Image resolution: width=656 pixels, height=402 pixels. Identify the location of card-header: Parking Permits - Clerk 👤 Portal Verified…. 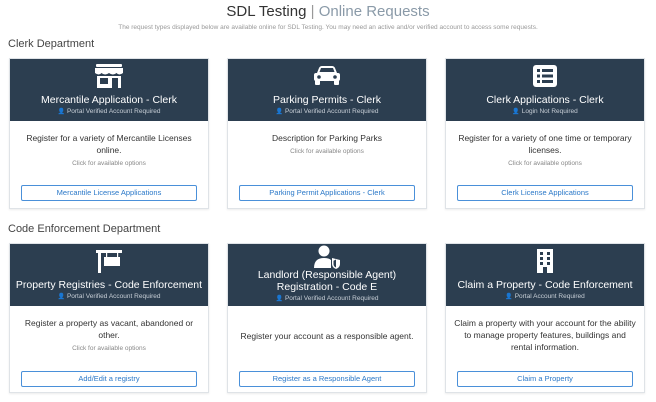
(327, 90).